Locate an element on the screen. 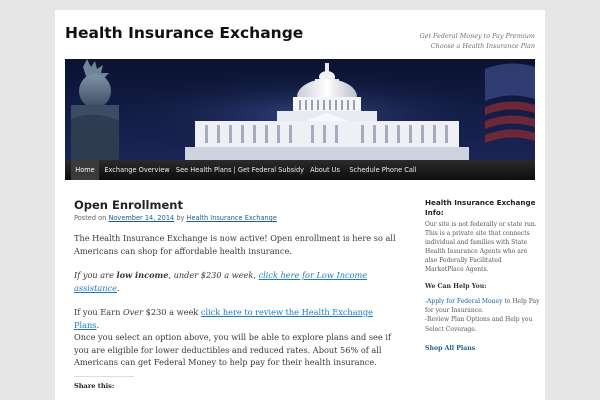  low-income-prefix: If you are is located at coordinates (95, 275).